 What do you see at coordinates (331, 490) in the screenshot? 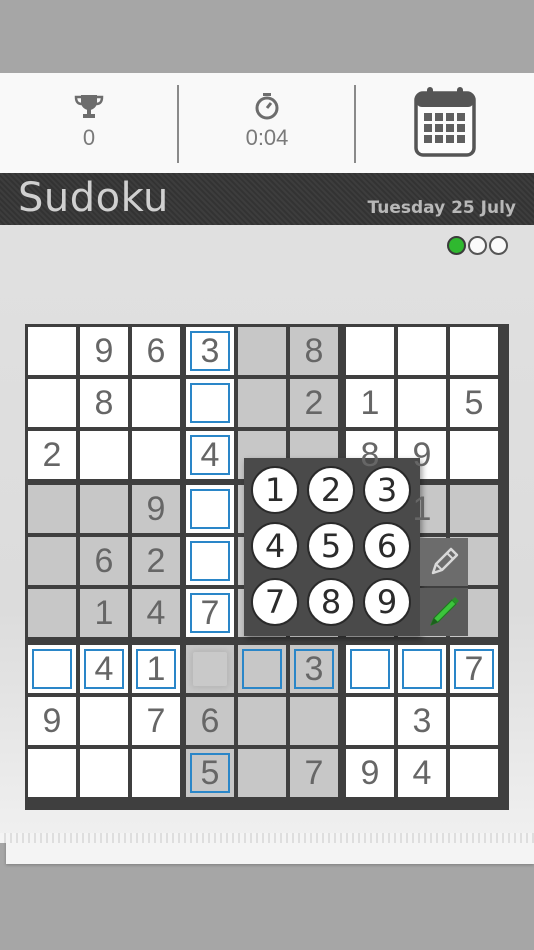
I see `number-button-2: 2` at bounding box center [331, 490].